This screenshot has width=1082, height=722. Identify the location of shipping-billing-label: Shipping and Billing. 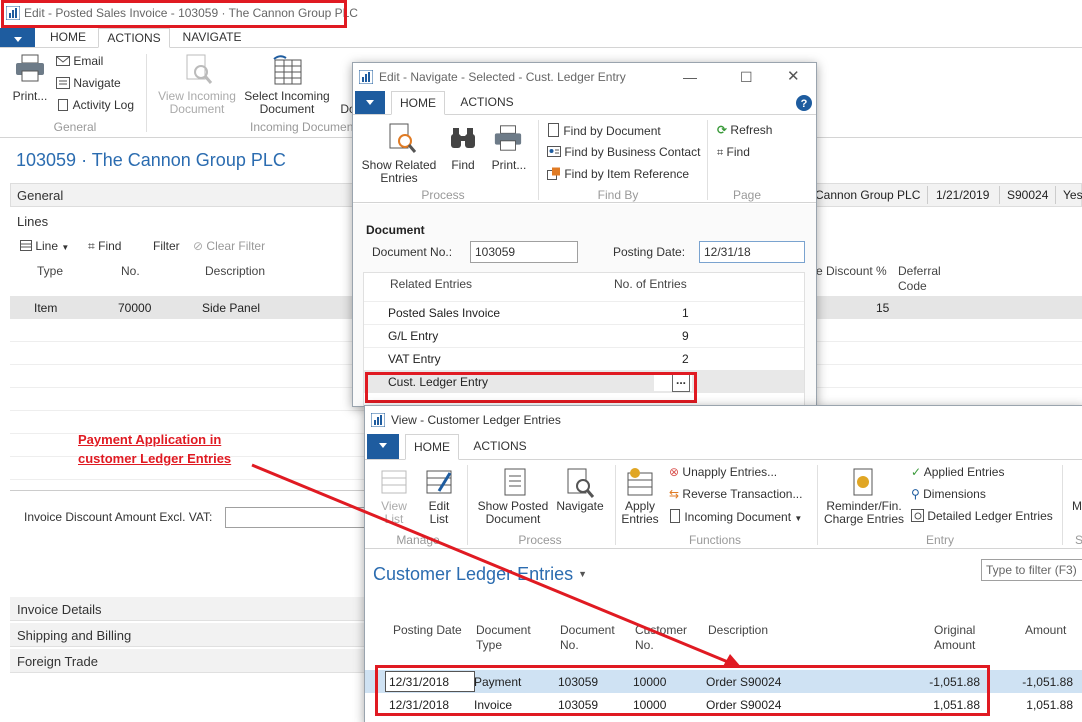
(74, 635).